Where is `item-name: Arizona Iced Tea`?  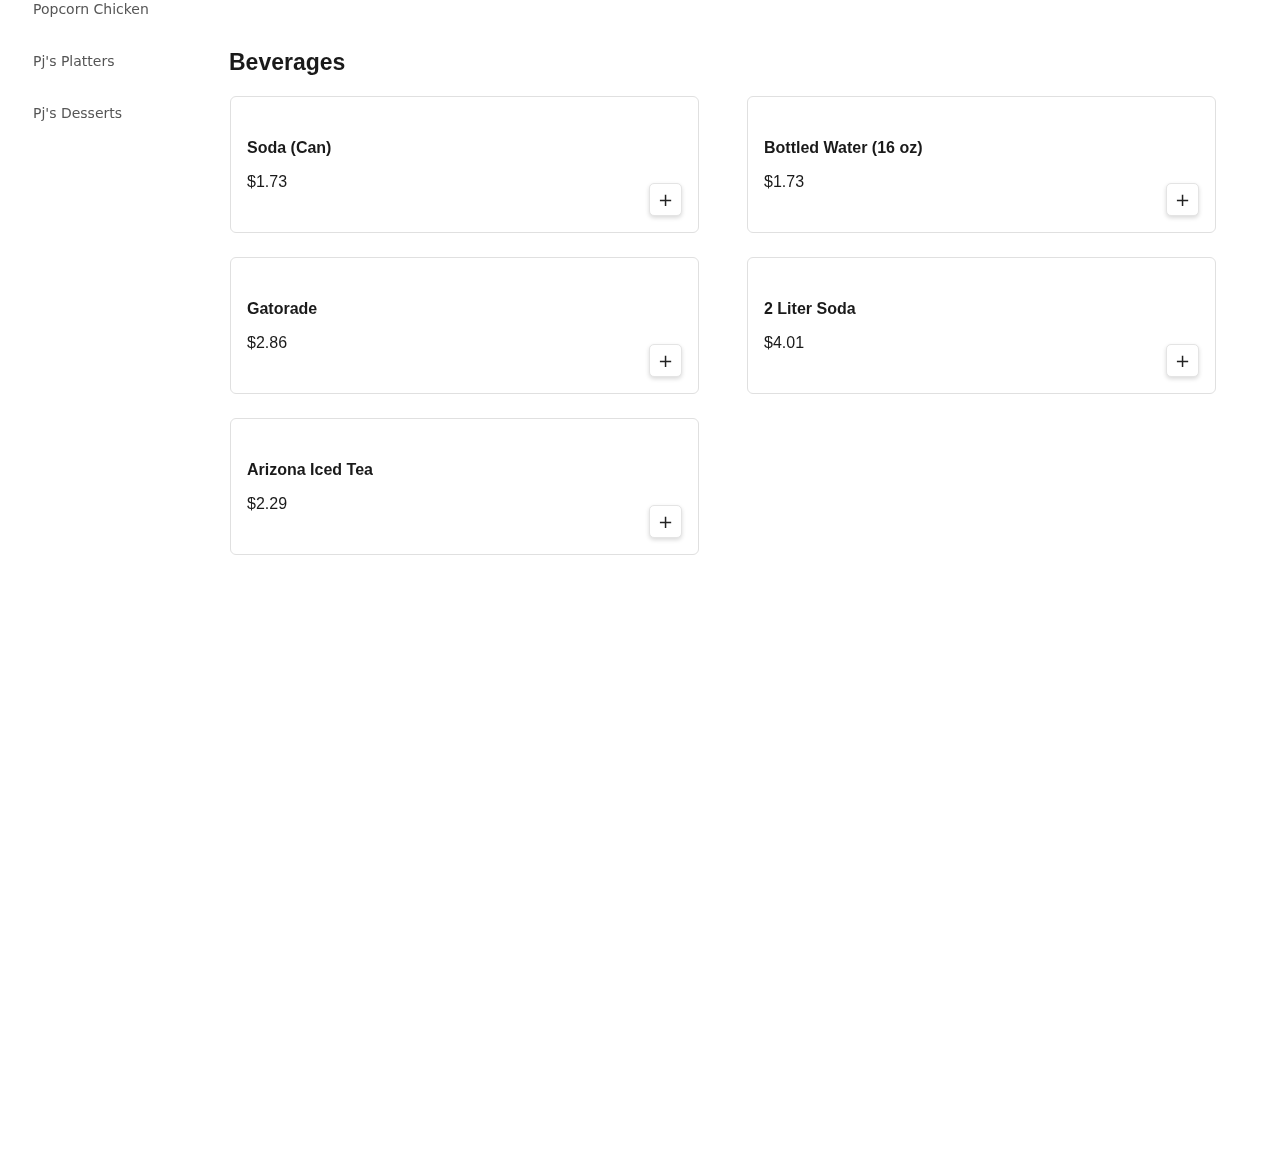
item-name: Arizona Iced Tea is located at coordinates (310, 470).